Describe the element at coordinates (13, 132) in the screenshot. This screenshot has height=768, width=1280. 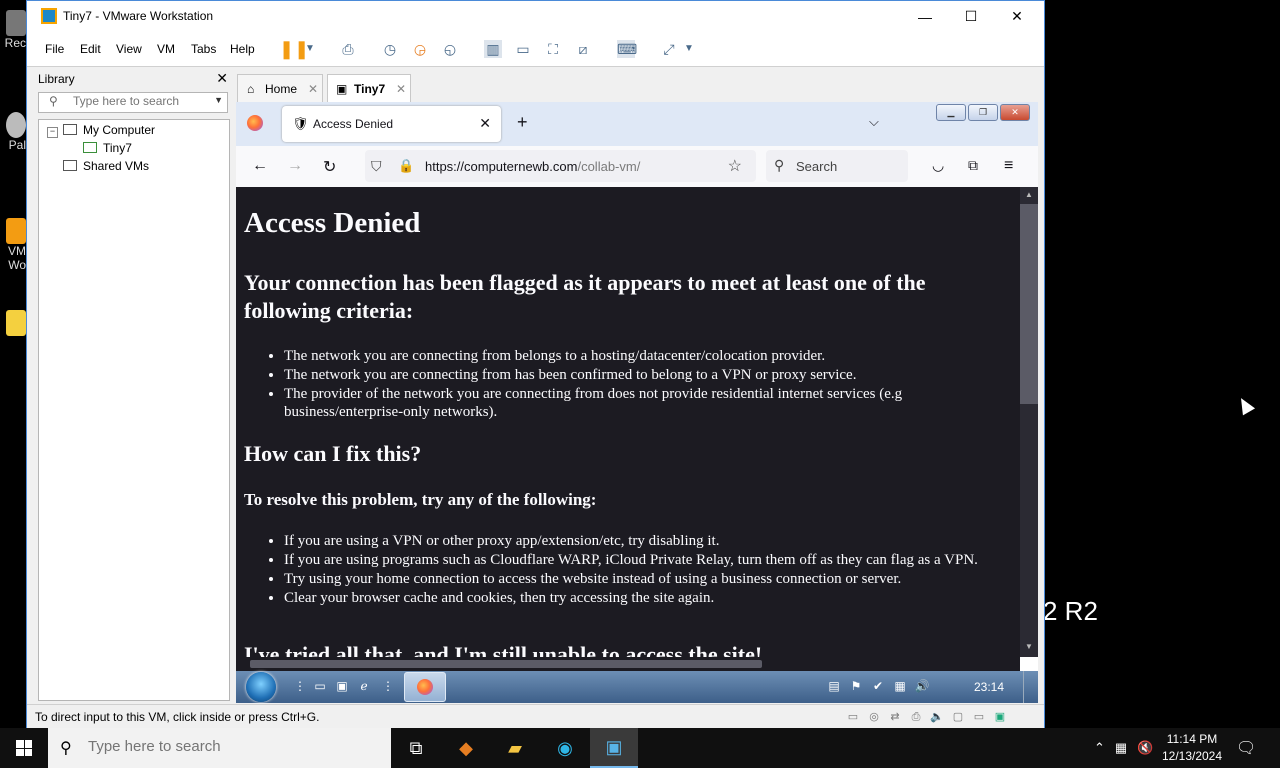
I see `desktop-icon-pal: Pal` at that location.